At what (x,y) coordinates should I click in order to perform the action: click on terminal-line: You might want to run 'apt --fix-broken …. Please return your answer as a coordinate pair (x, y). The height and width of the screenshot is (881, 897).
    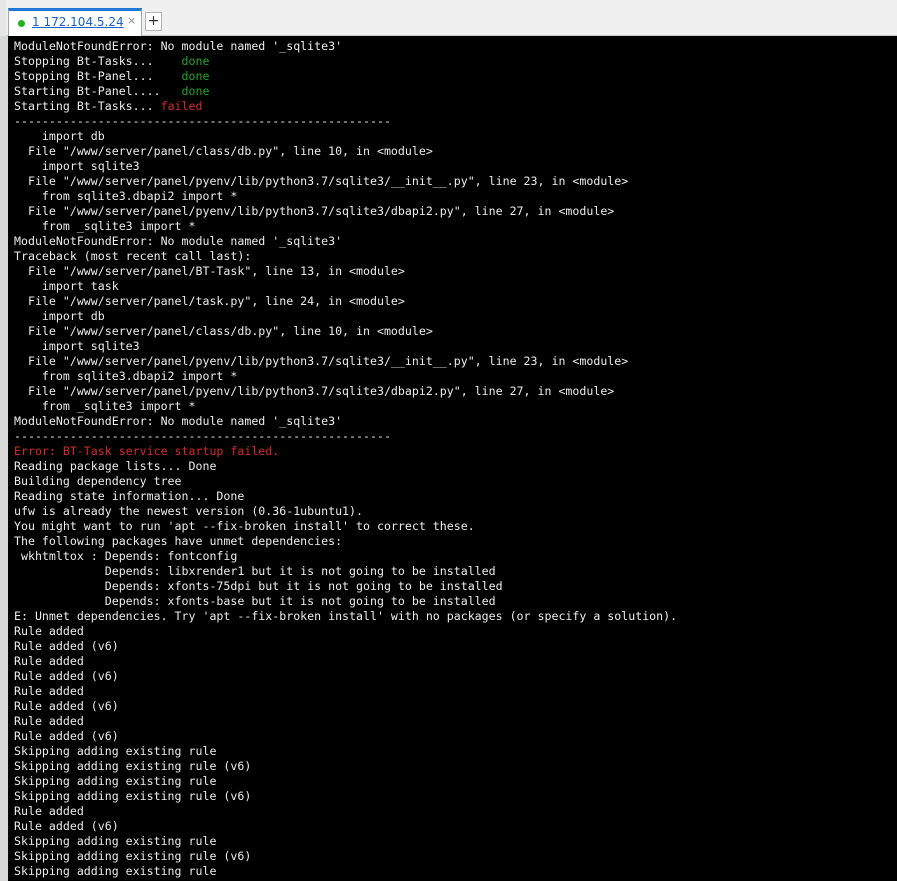
    Looking at the image, I should click on (345, 526).